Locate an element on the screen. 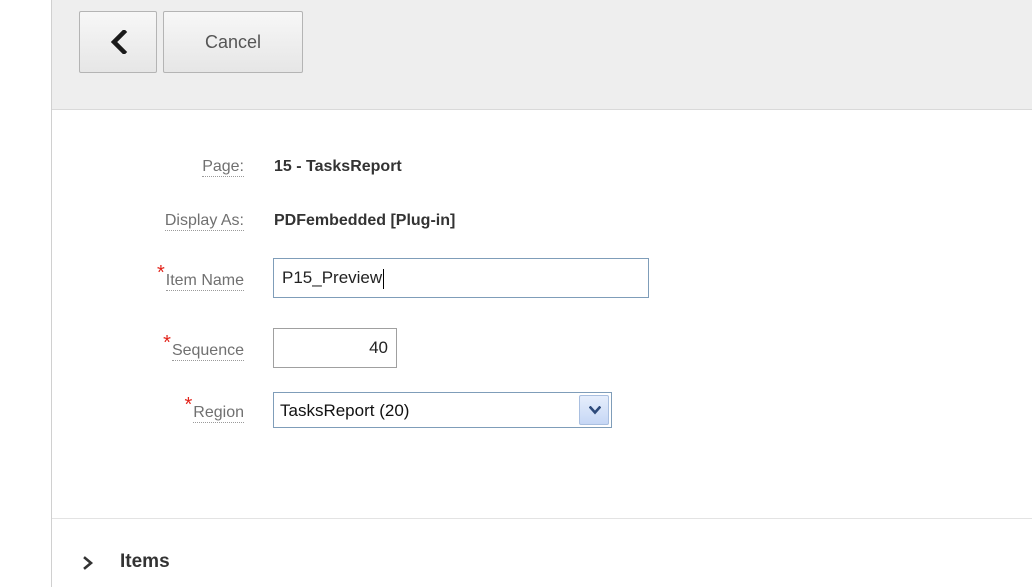 Image resolution: width=1032 pixels, height=587 pixels. region-row: *Region TasksReport (20) is located at coordinates (542, 412).